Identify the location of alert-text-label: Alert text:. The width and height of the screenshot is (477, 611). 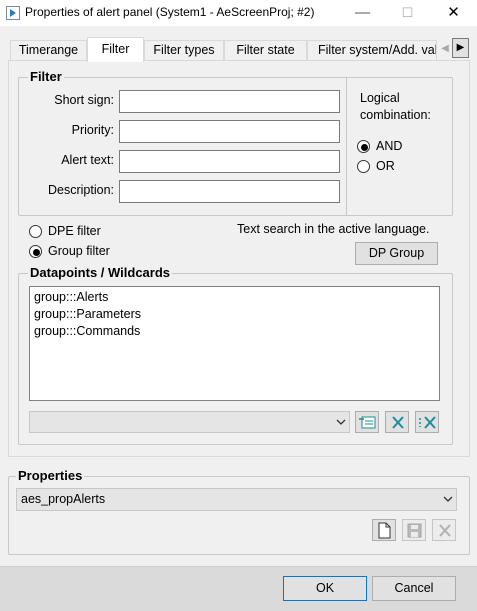
(87, 160).